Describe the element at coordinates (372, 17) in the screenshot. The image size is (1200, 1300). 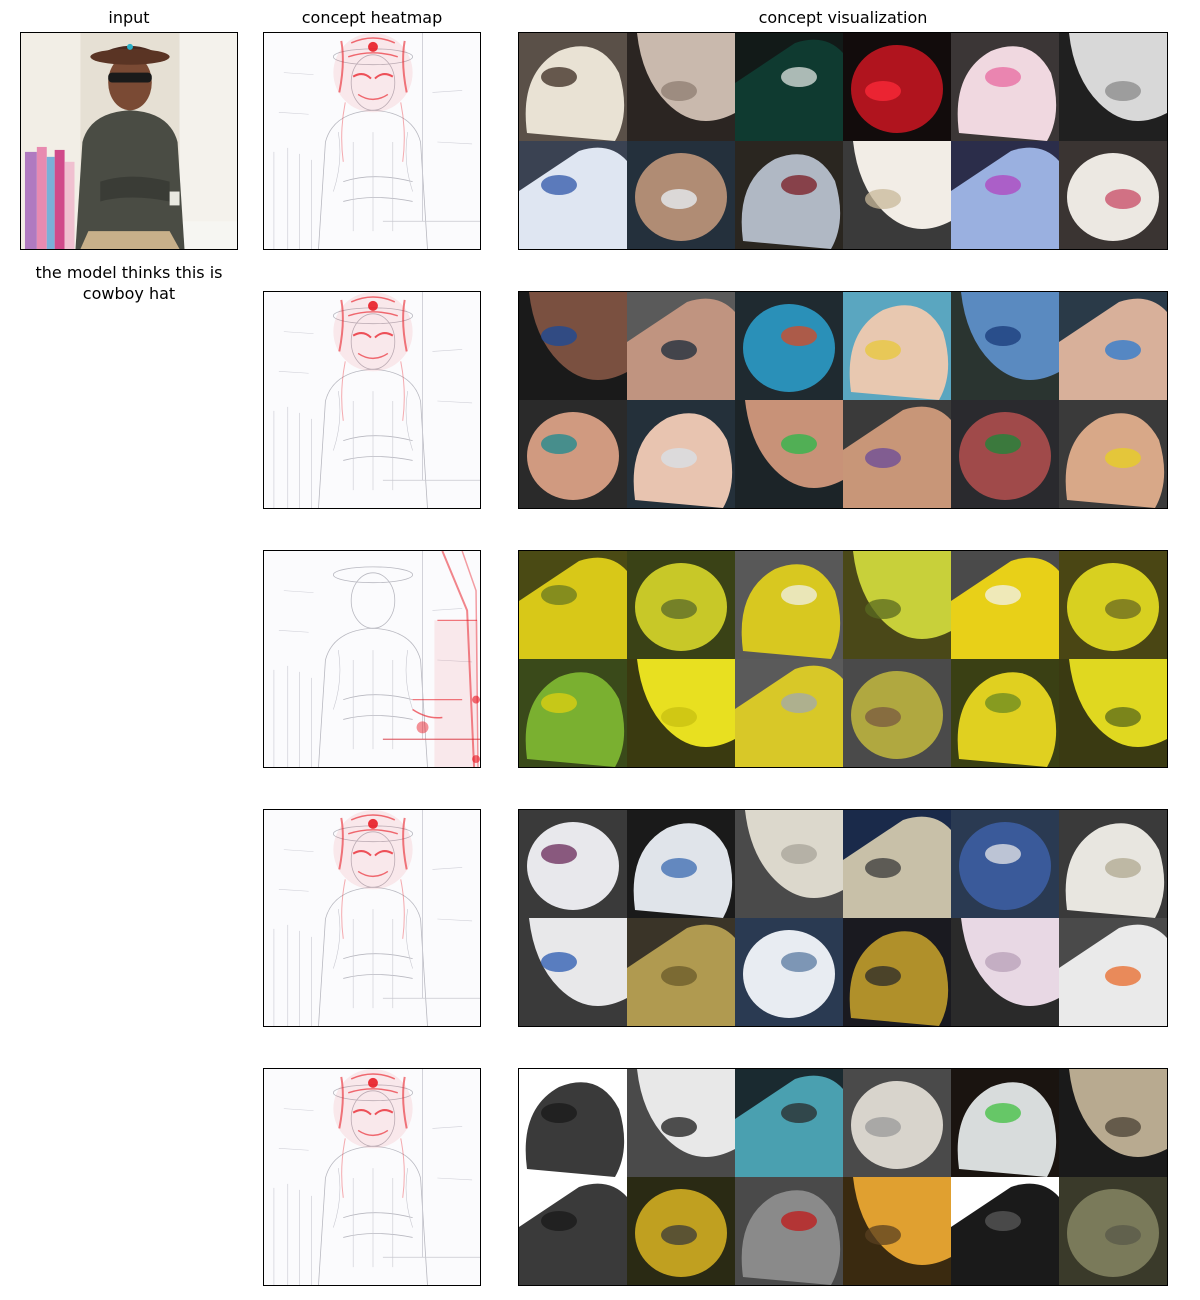
I see `heatmap-column-title: concept heatmap` at that location.